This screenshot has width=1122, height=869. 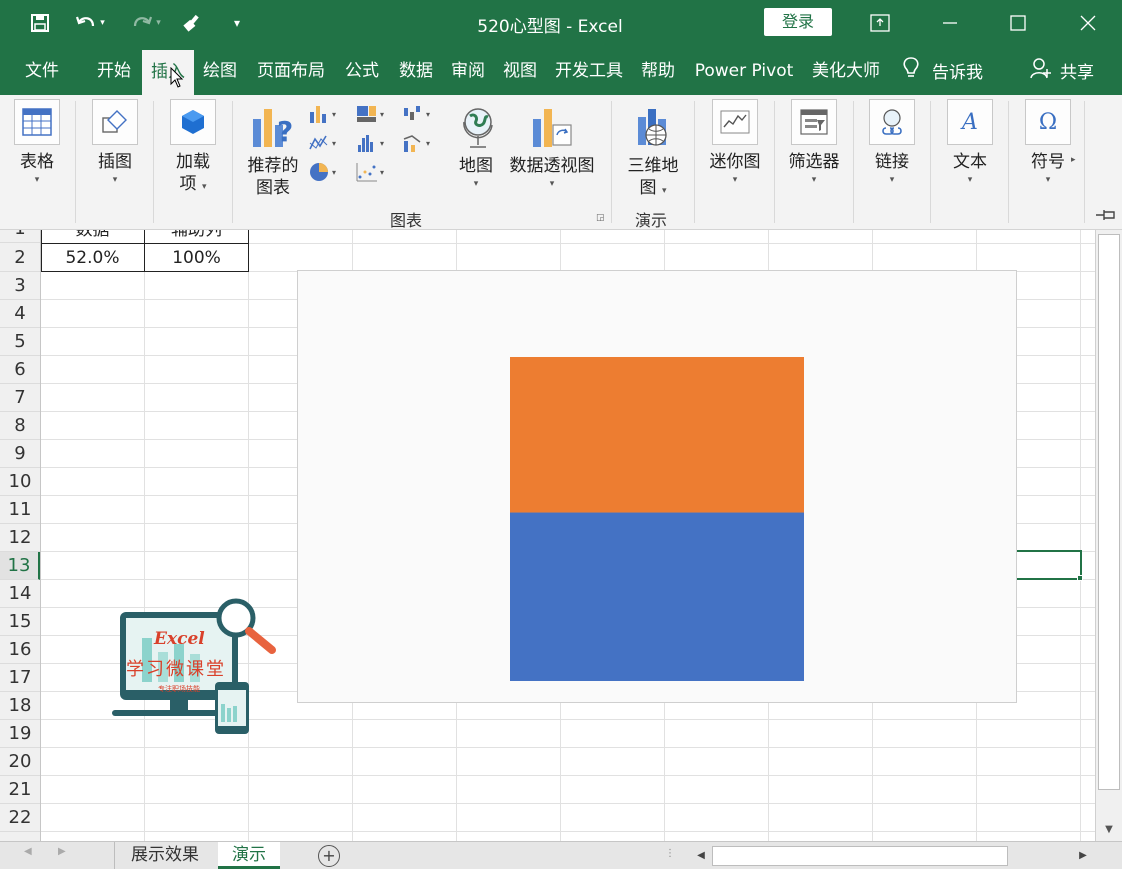 What do you see at coordinates (589, 70) in the screenshot?
I see `tab-developer: 开发工具` at bounding box center [589, 70].